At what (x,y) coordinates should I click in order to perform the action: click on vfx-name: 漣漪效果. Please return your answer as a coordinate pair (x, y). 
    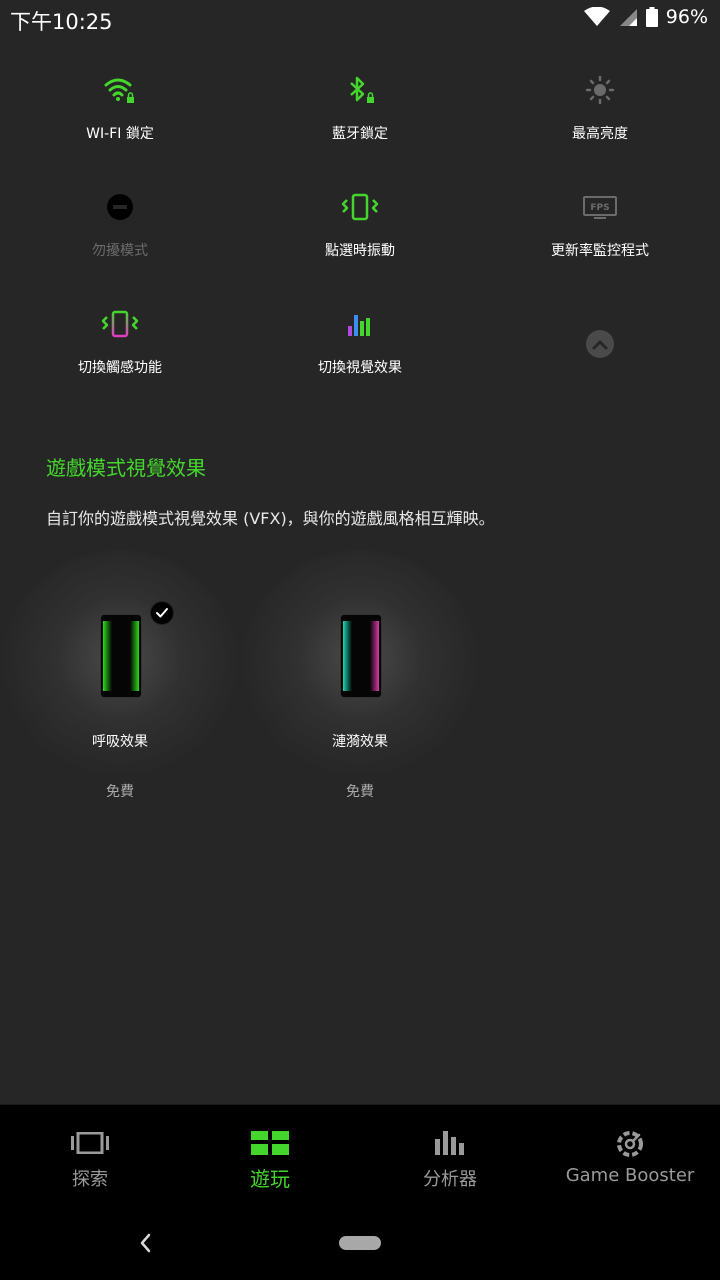
    Looking at the image, I should click on (360, 742).